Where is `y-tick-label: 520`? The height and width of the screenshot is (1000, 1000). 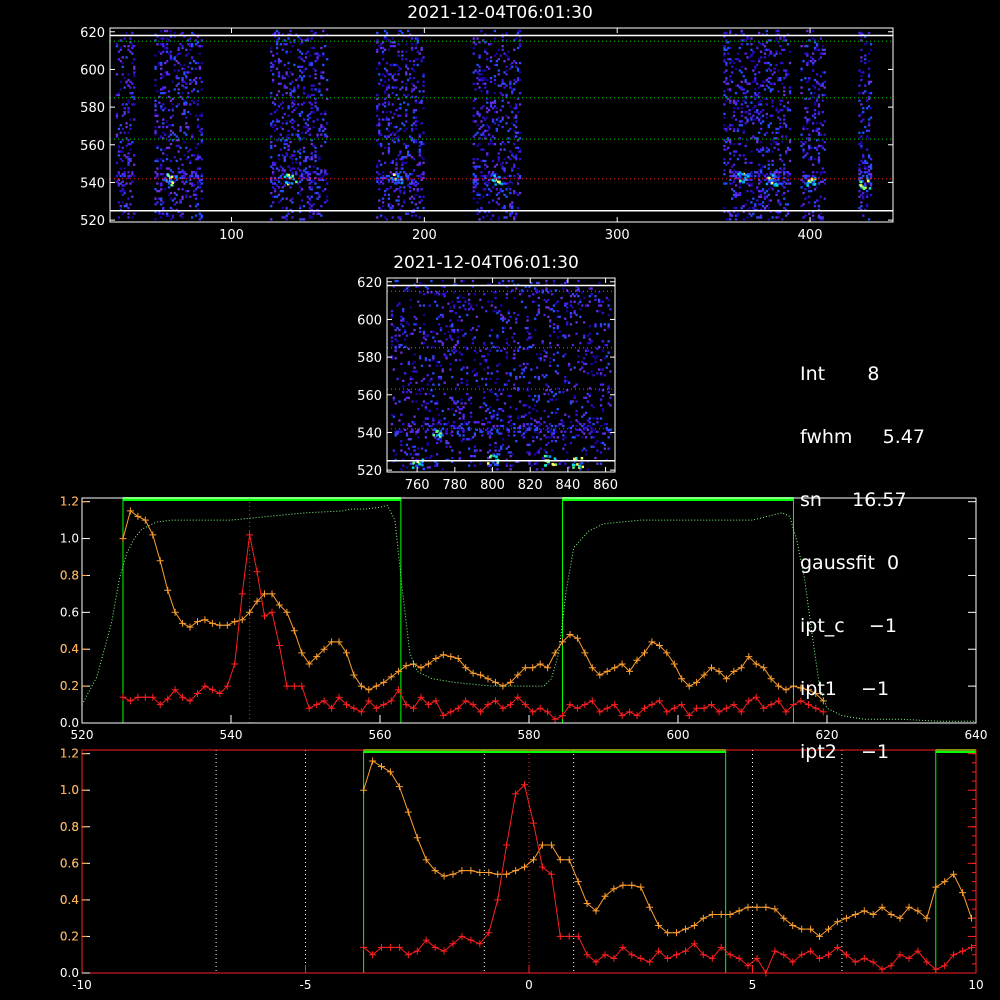
y-tick-label: 520 is located at coordinates (369, 471).